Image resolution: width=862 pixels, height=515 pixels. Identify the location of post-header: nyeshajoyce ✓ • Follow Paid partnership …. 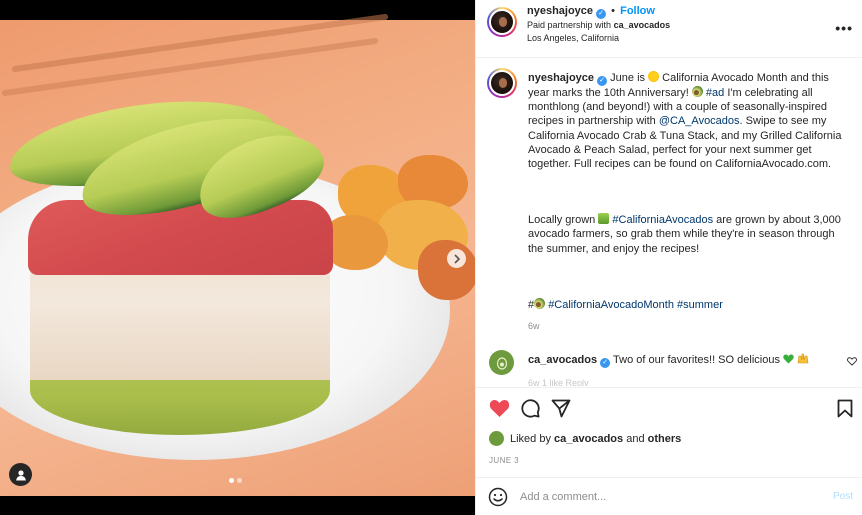
(669, 29).